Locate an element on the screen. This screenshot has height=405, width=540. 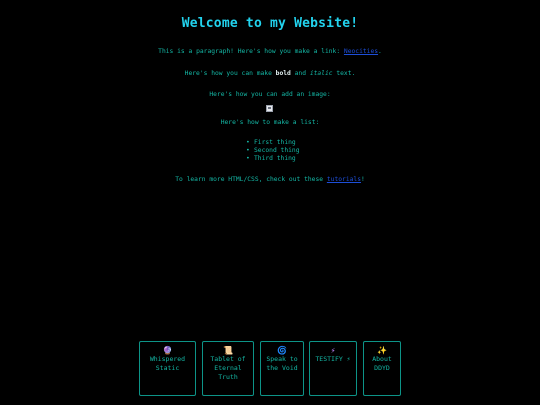
lightning-icon: ⚡ is located at coordinates (333, 350).